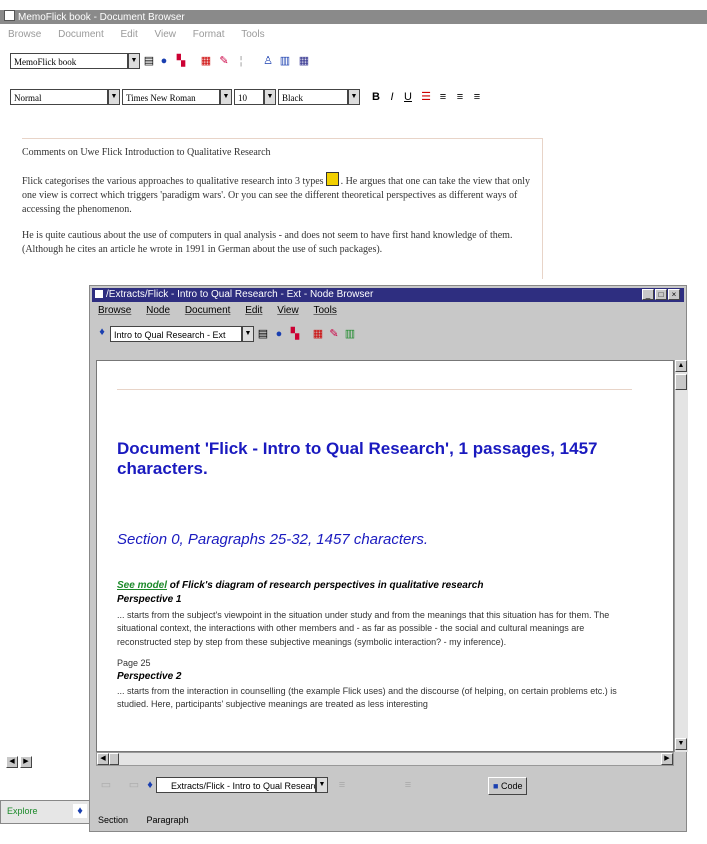 The width and height of the screenshot is (707, 844). I want to click on outer-window-title: MemoFlick book - Document Browser, so click(101, 17).